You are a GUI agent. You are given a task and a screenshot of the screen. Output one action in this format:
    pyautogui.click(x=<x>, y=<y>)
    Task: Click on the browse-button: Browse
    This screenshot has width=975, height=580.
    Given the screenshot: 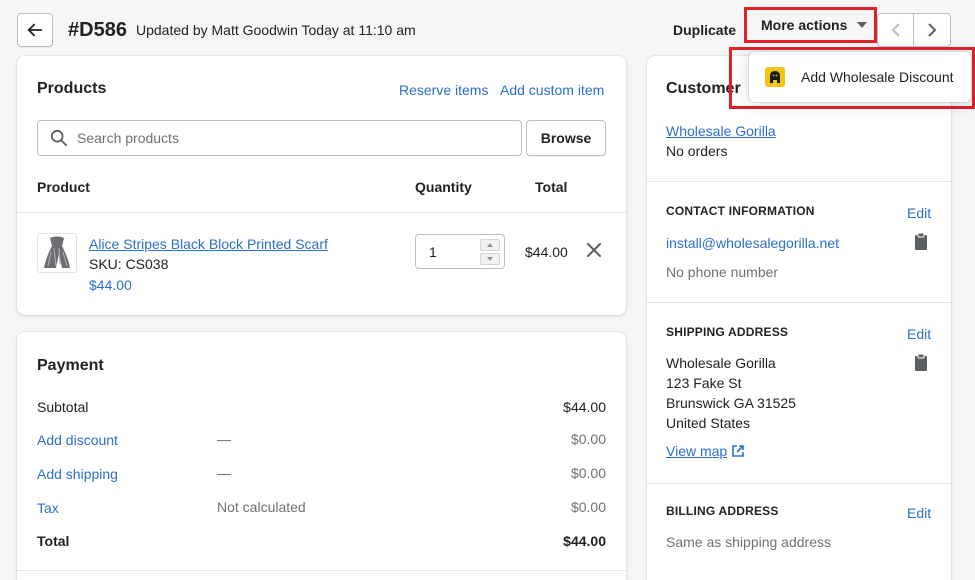 What is the action you would take?
    pyautogui.click(x=566, y=138)
    